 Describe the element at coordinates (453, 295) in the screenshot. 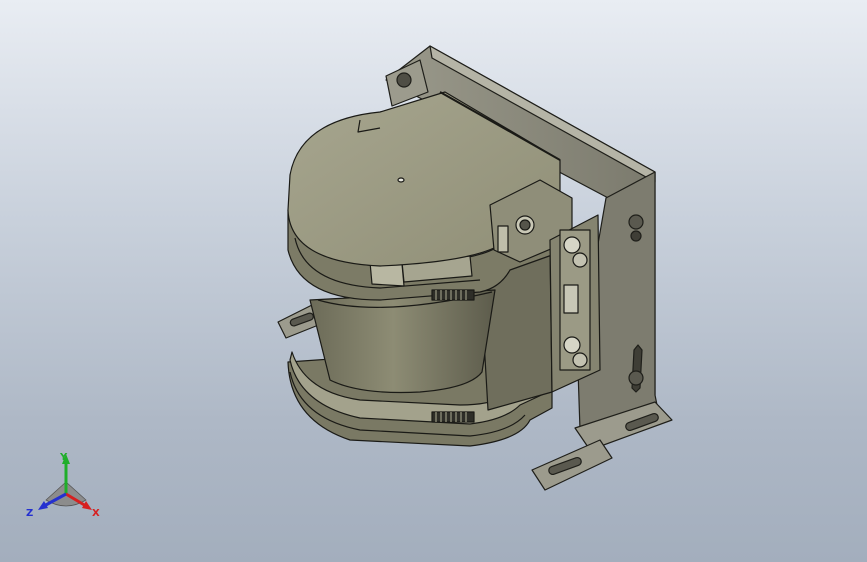

I see `vent-grille-upper` at that location.